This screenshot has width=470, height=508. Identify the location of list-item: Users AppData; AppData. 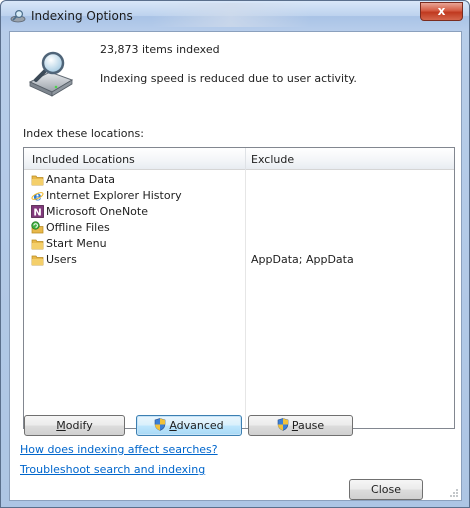
(239, 260).